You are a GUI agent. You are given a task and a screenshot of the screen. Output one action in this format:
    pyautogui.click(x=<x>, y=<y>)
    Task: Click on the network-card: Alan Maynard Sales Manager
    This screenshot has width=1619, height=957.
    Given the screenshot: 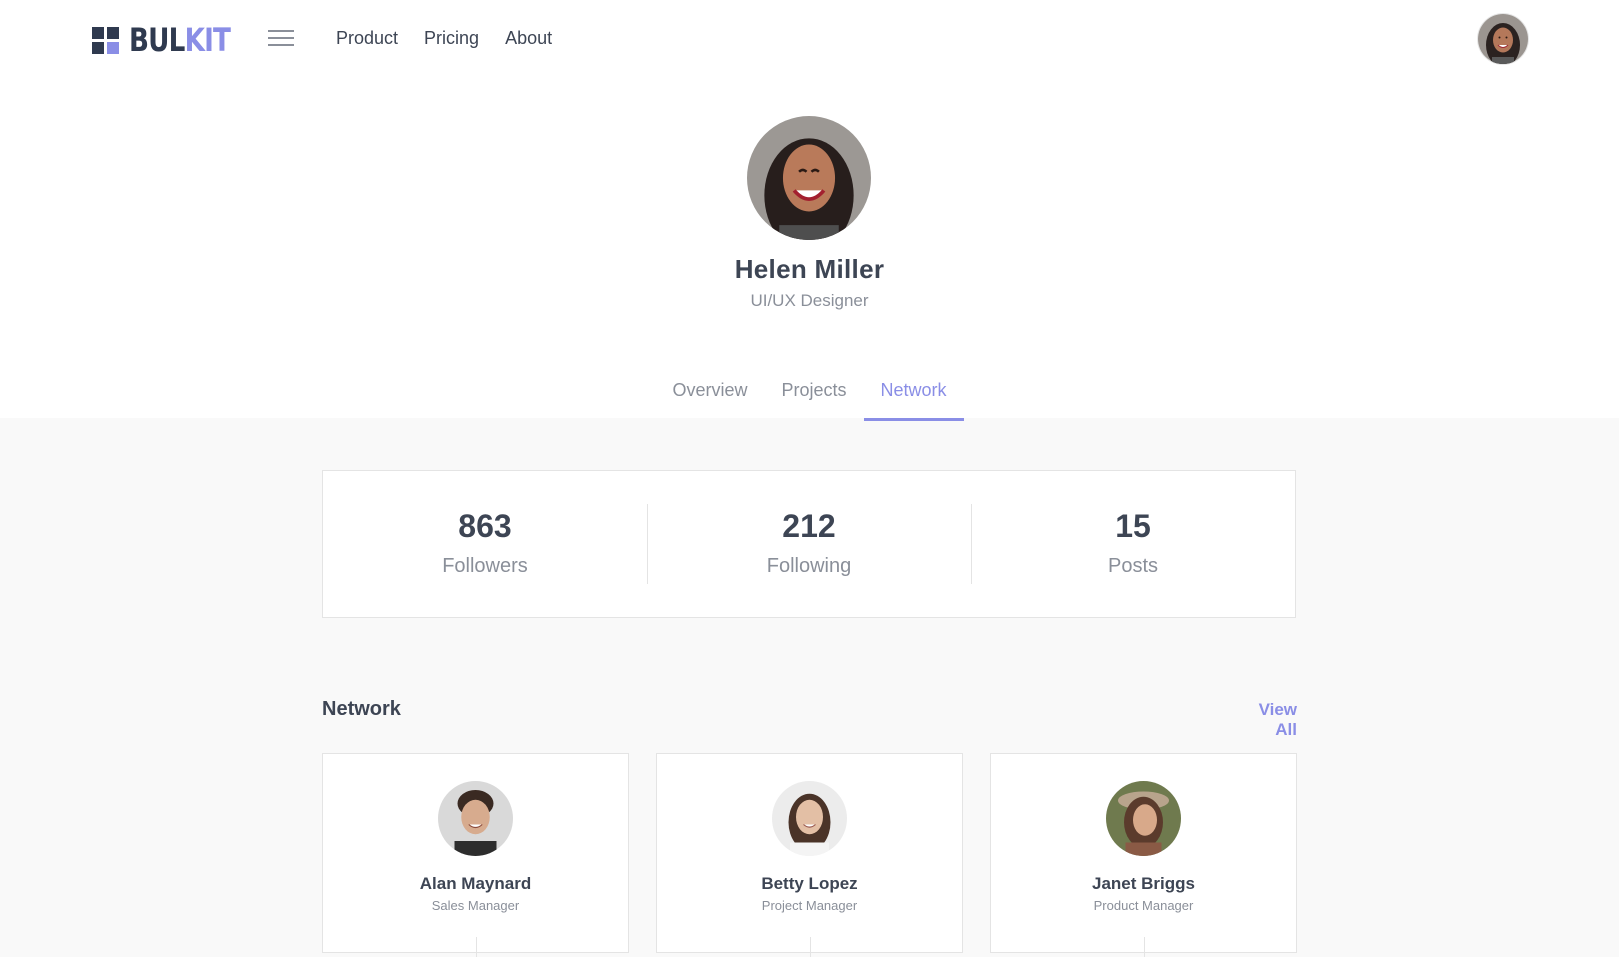 What is the action you would take?
    pyautogui.click(x=475, y=855)
    